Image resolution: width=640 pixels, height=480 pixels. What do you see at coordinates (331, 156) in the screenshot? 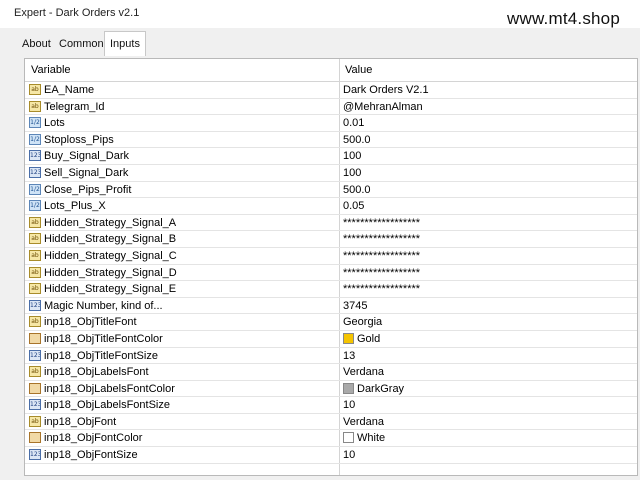
I see `table-row: 123 Buy_Signal_Dark 100` at bounding box center [331, 156].